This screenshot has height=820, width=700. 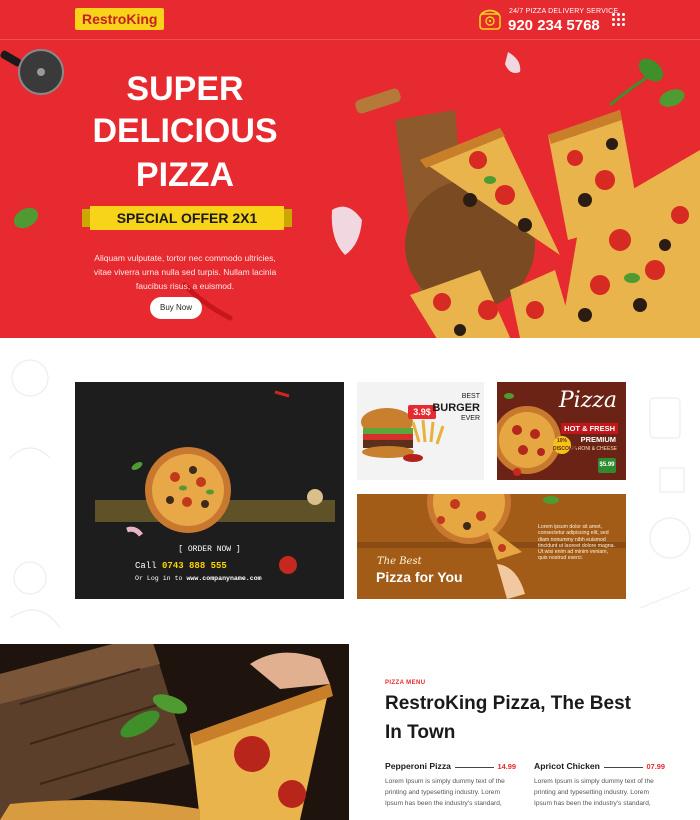 I want to click on service-label: 24/7 PIZZA DELIVERY SERVICE, so click(x=564, y=11).